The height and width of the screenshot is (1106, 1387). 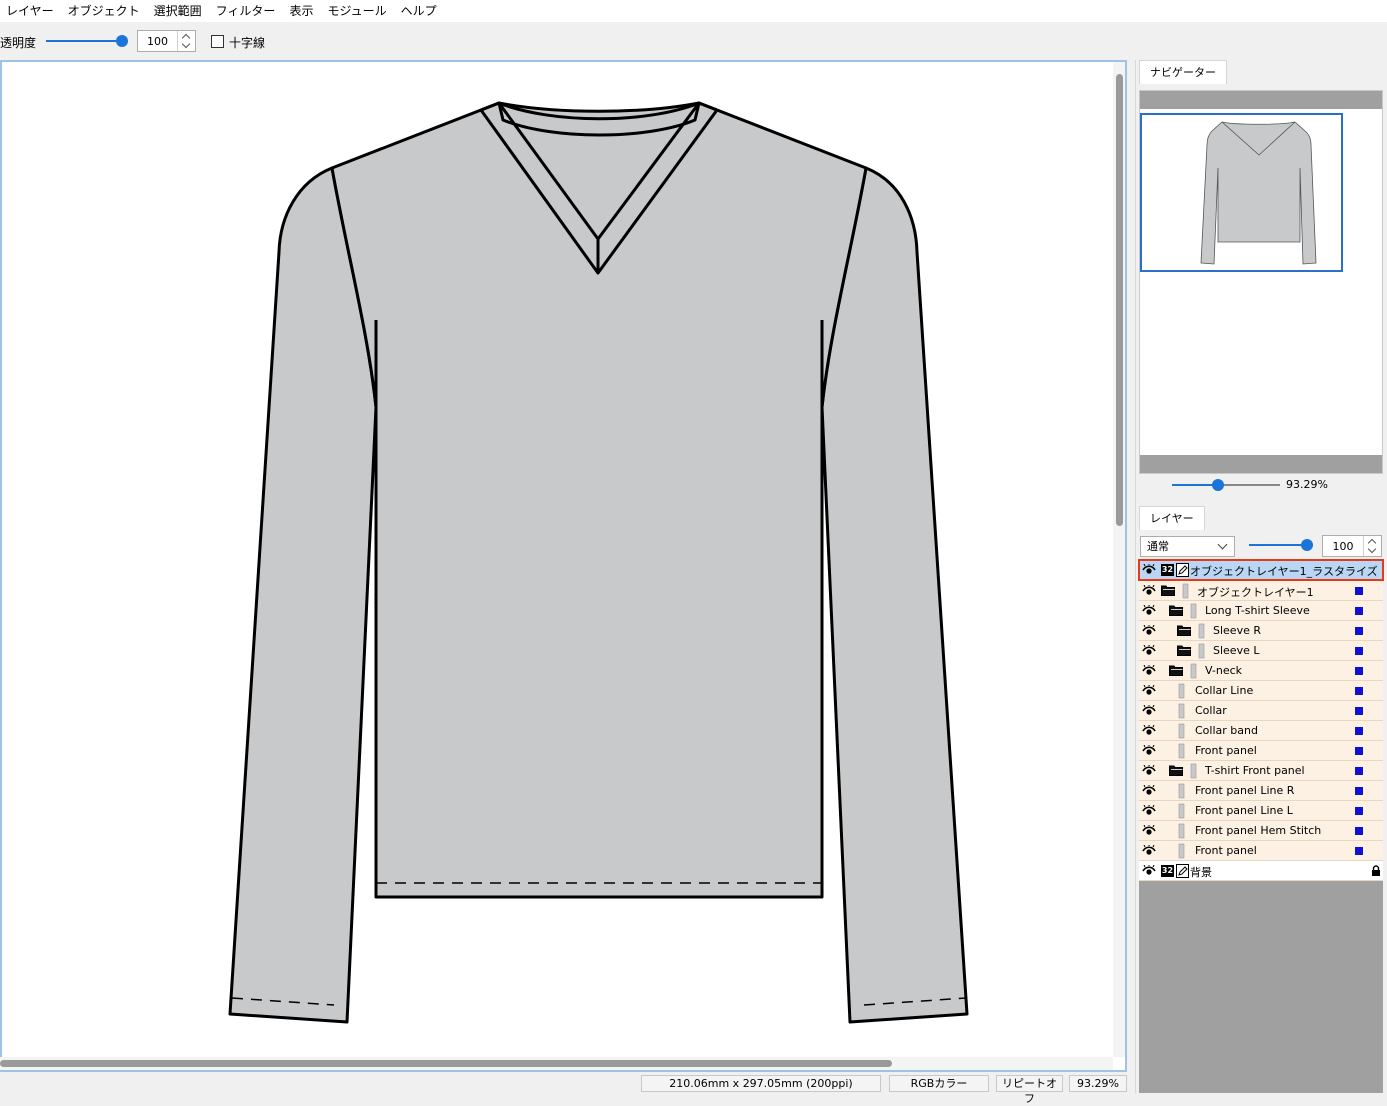 I want to click on blend-mode-select: 通常, so click(x=1187, y=546).